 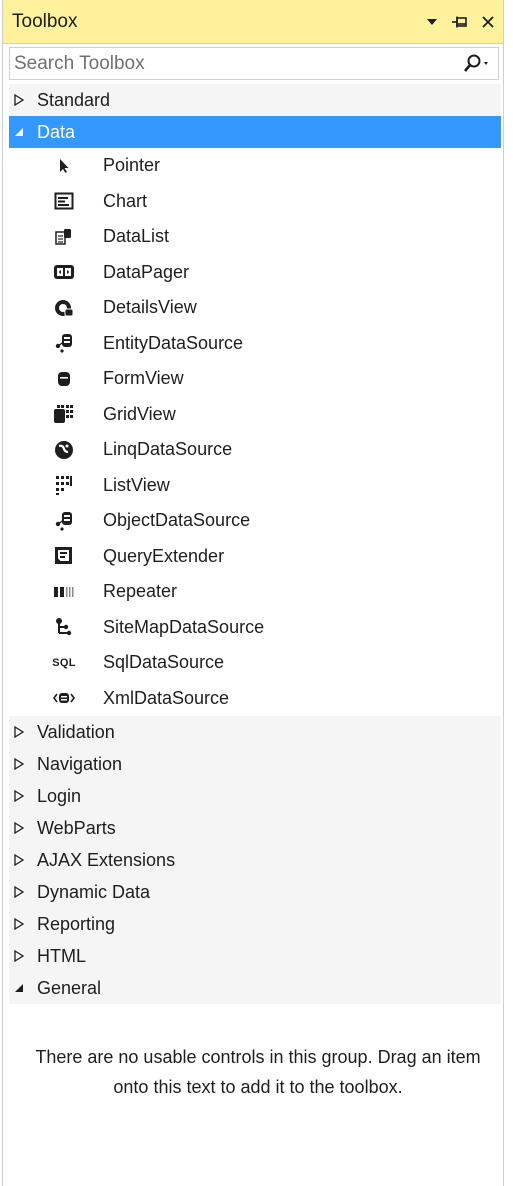 I want to click on group-ajax-extensions: AJAX Extensions, so click(x=255, y=860).